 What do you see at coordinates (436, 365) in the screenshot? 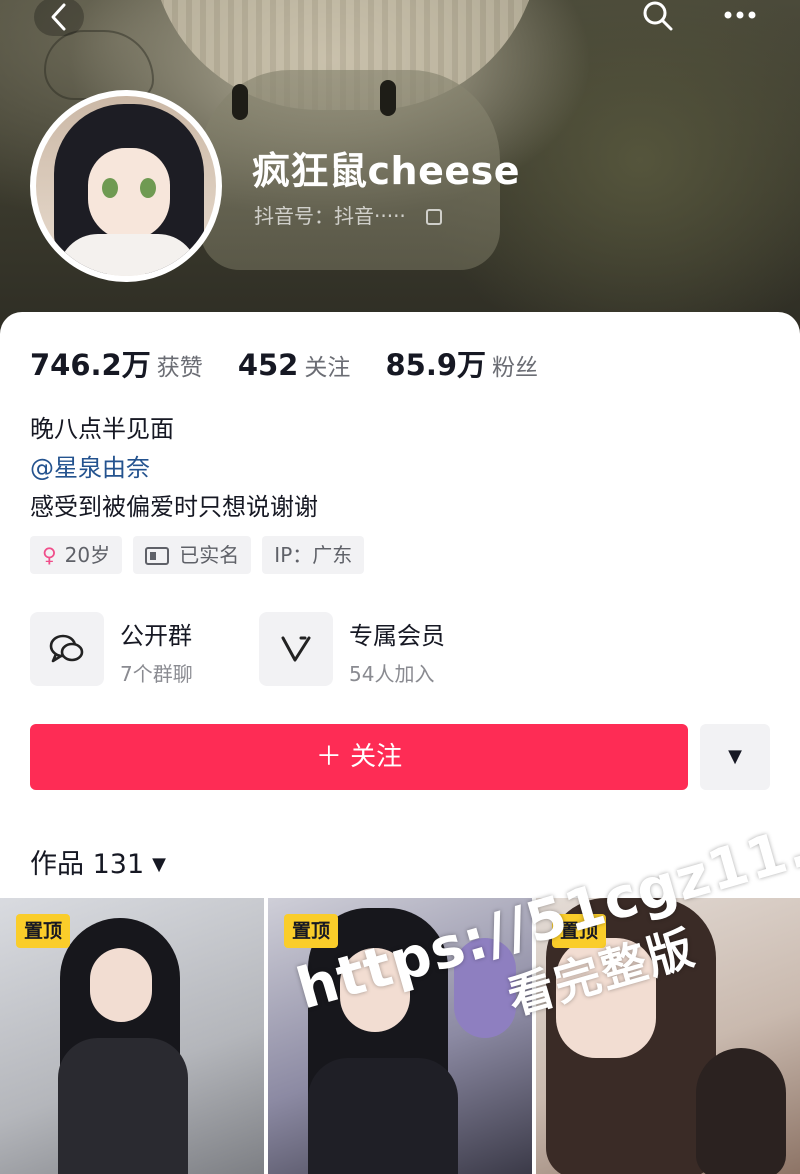
I see `stat-value: 85.9万` at bounding box center [436, 365].